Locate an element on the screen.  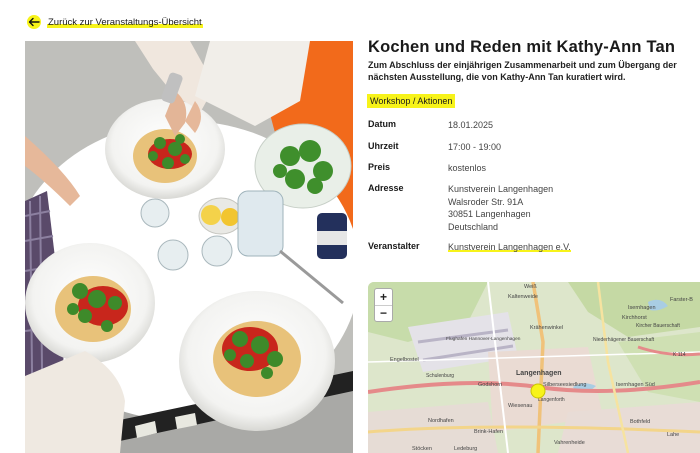
map-label: Langenforth is located at coordinates (551, 400).